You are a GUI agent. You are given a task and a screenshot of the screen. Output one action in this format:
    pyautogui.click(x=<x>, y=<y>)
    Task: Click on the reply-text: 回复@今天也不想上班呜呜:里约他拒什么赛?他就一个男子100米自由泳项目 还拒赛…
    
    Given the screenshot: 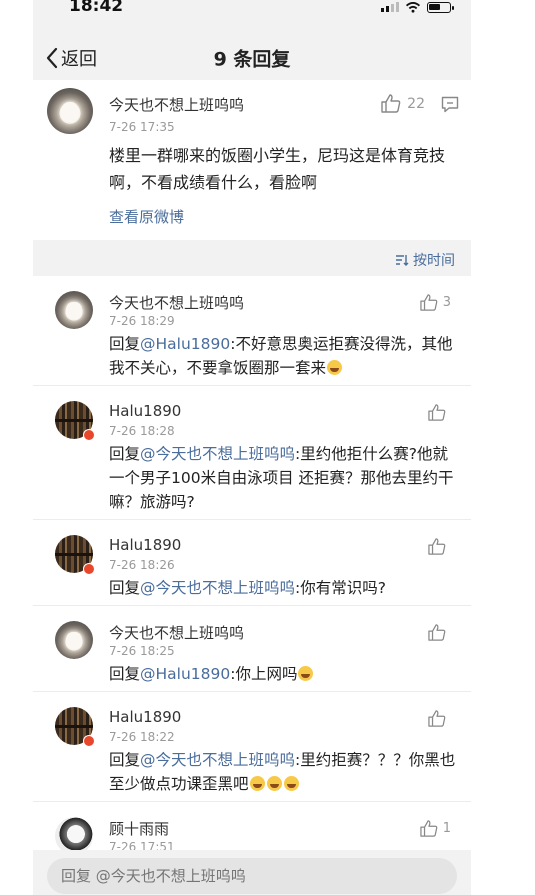 What is the action you would take?
    pyautogui.click(x=281, y=478)
    